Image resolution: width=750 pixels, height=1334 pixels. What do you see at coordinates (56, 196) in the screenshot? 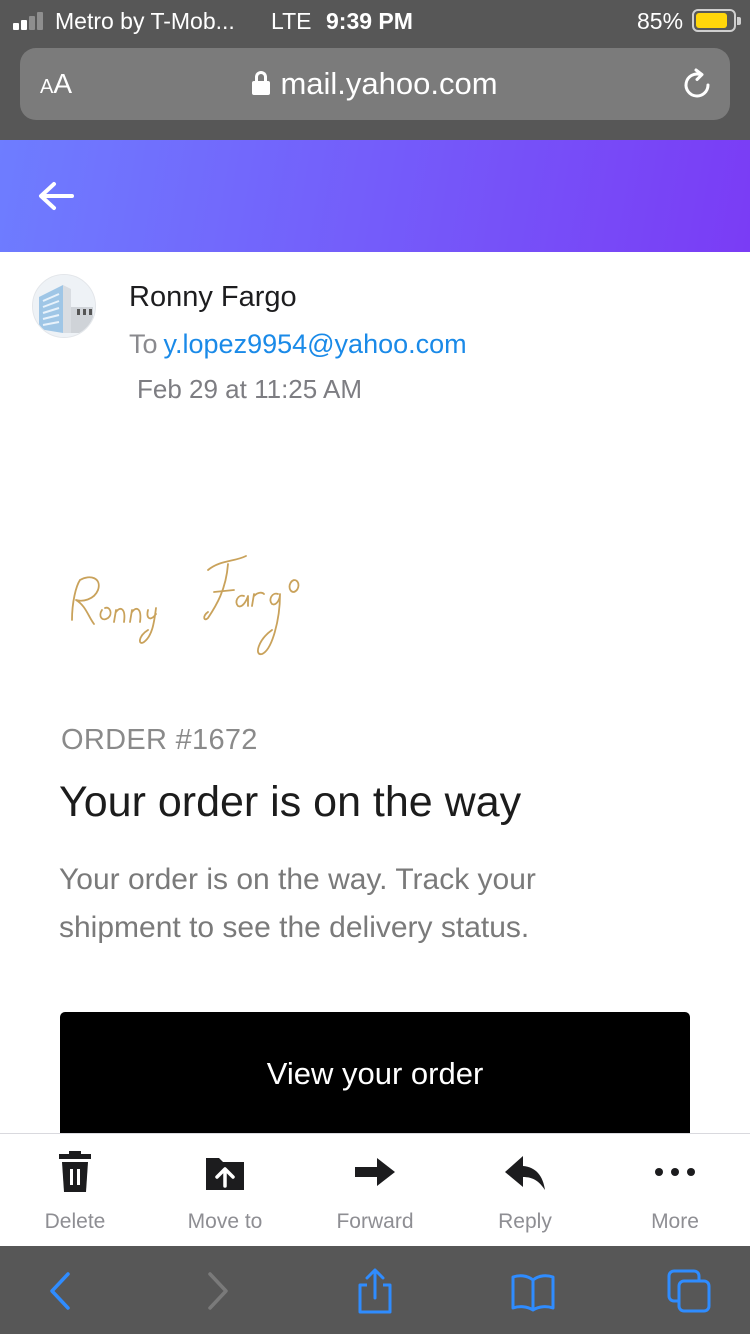
I see `back-arrow-icon` at bounding box center [56, 196].